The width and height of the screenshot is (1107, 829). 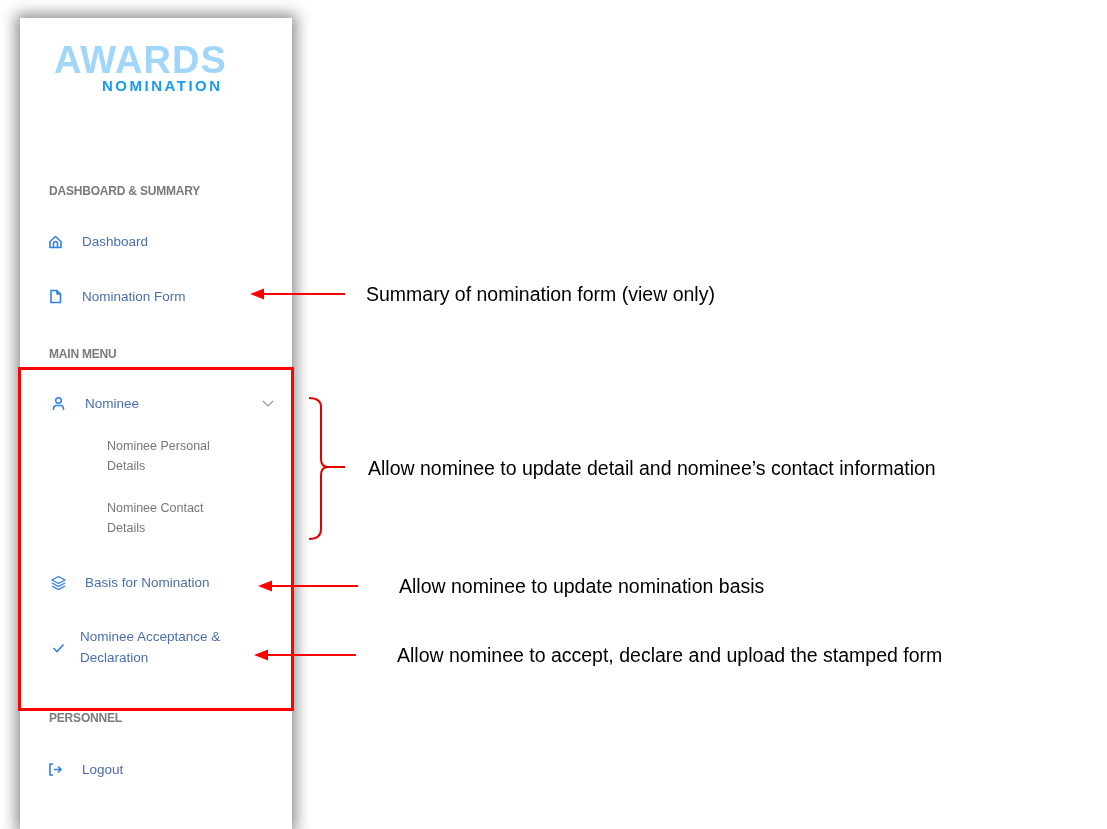 I want to click on home-icon, so click(x=55, y=241).